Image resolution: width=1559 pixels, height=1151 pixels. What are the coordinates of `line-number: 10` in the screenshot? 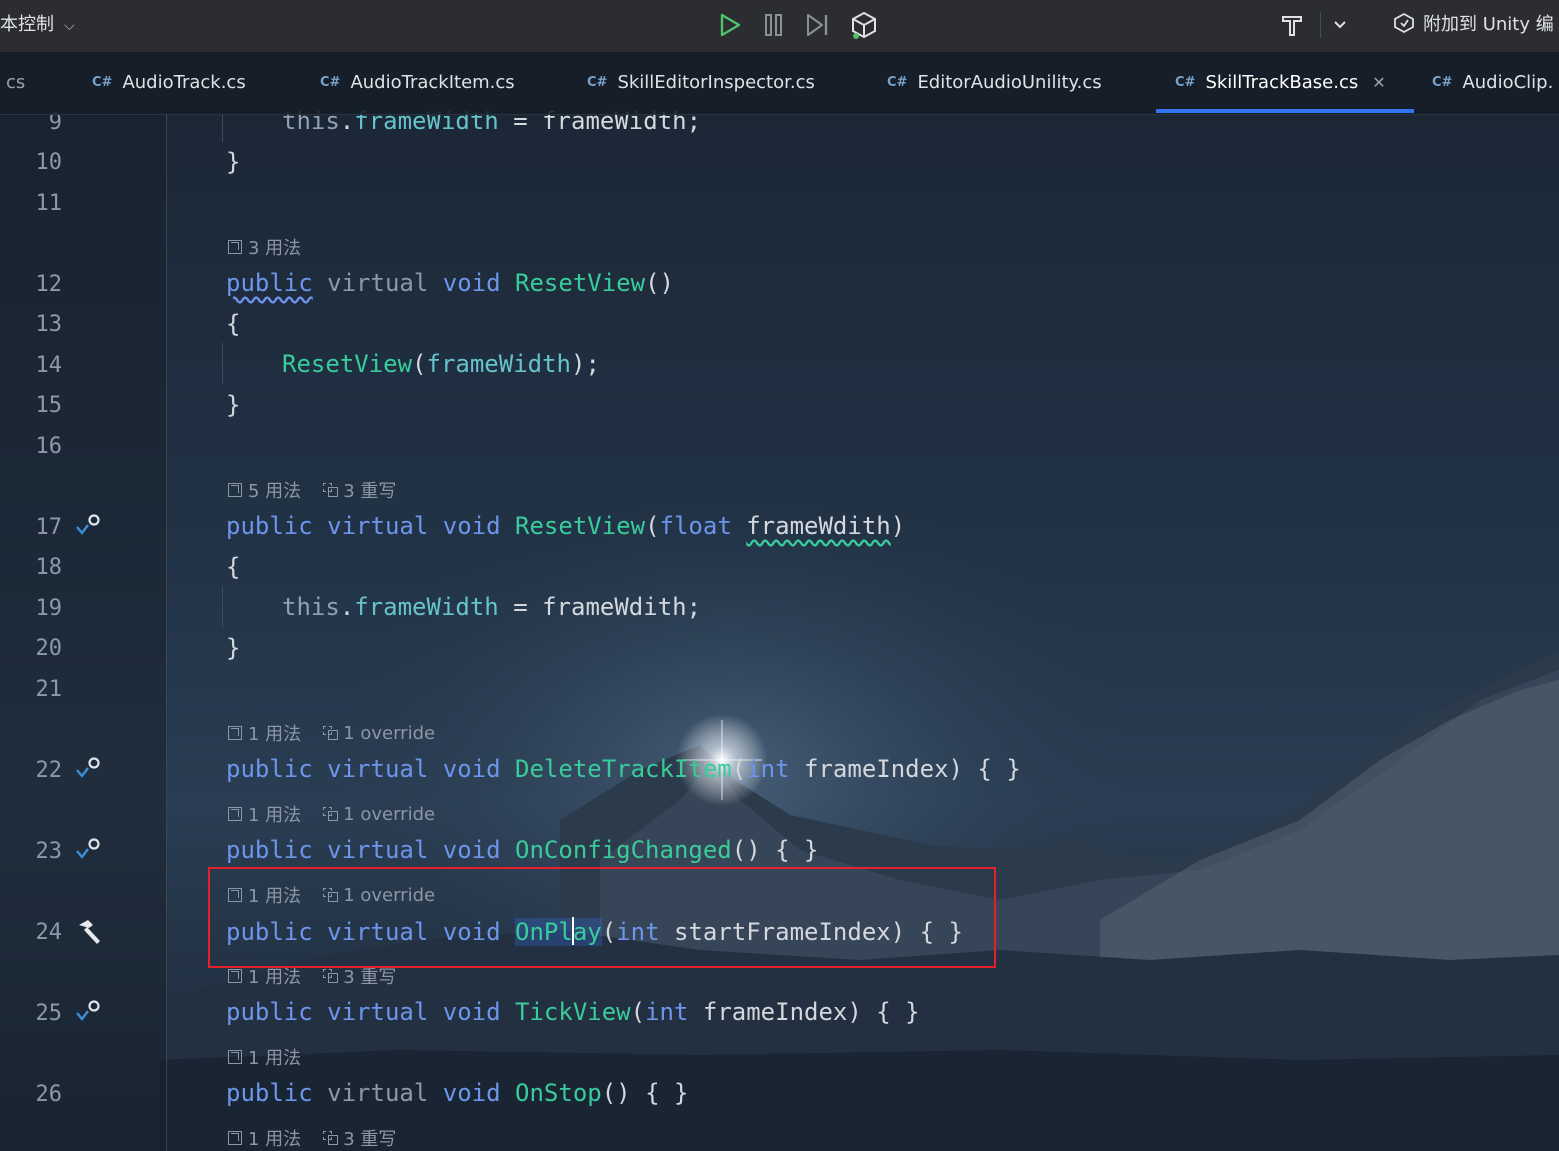 It's located at (49, 162).